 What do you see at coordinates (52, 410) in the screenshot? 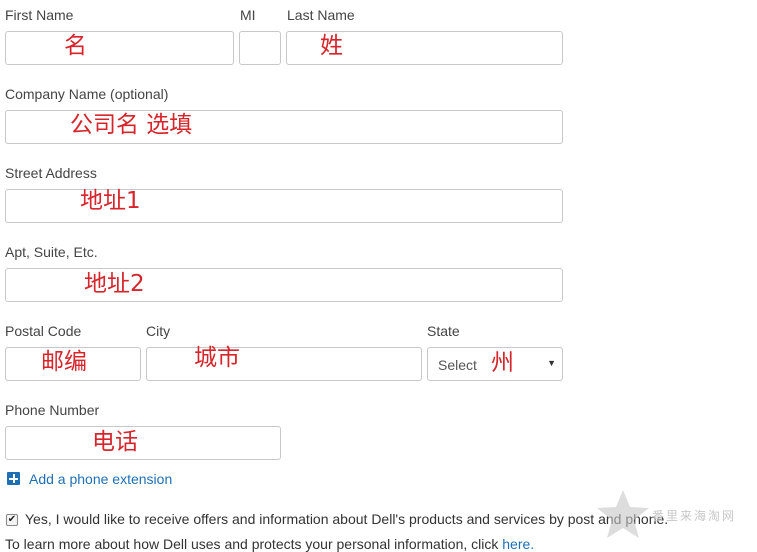
I see `phone-number-label: Phone Number` at bounding box center [52, 410].